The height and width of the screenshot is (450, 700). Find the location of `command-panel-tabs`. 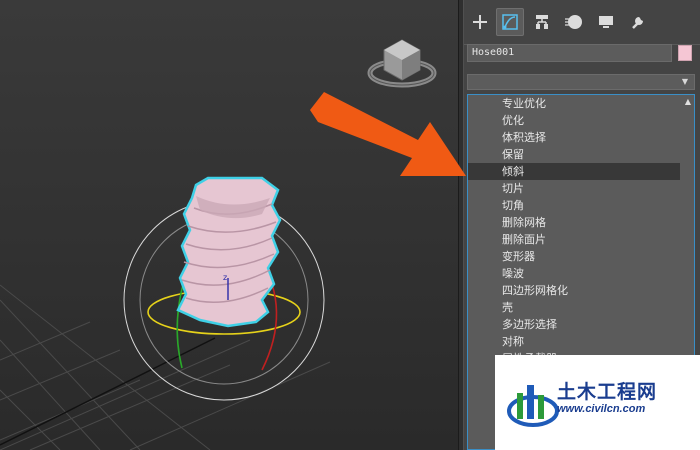

command-panel-tabs is located at coordinates (582, 26).